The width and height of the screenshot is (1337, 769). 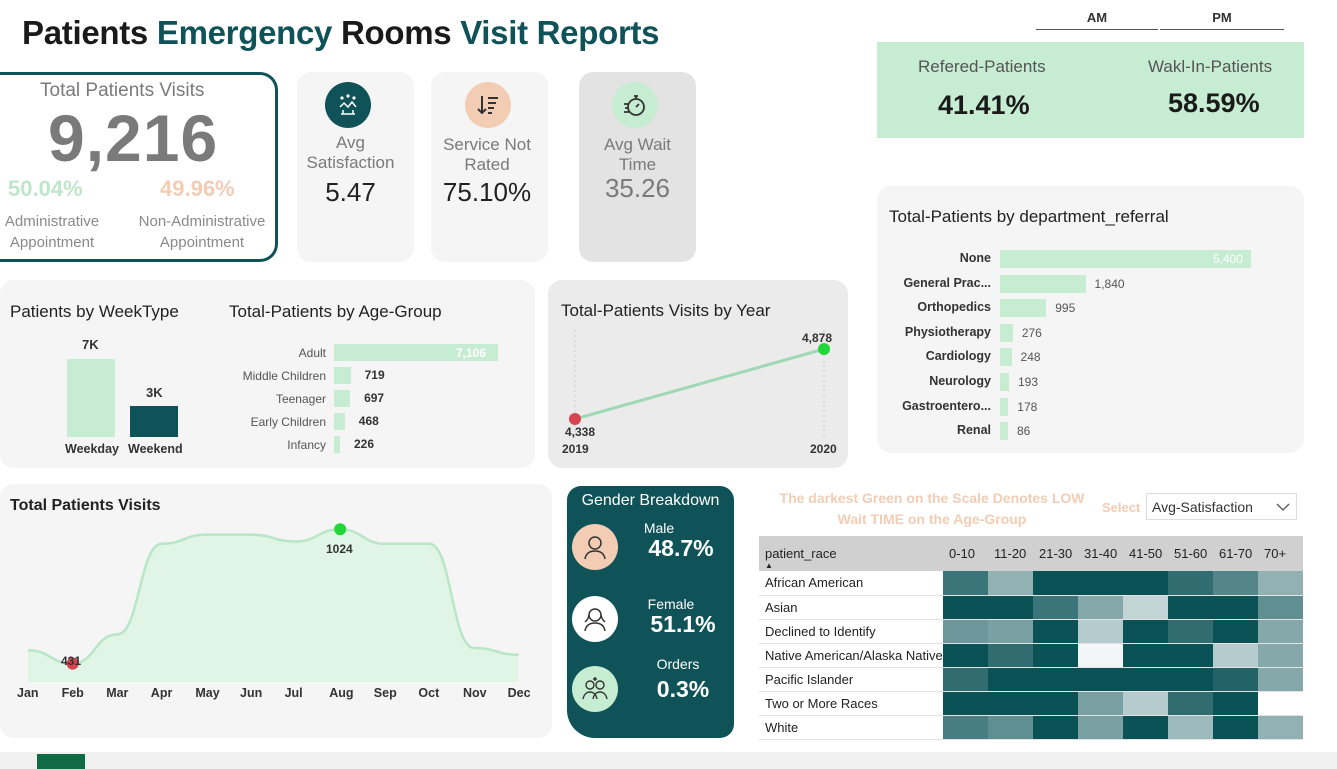 What do you see at coordinates (958, 356) in the screenshot?
I see `department-label: Cardiology` at bounding box center [958, 356].